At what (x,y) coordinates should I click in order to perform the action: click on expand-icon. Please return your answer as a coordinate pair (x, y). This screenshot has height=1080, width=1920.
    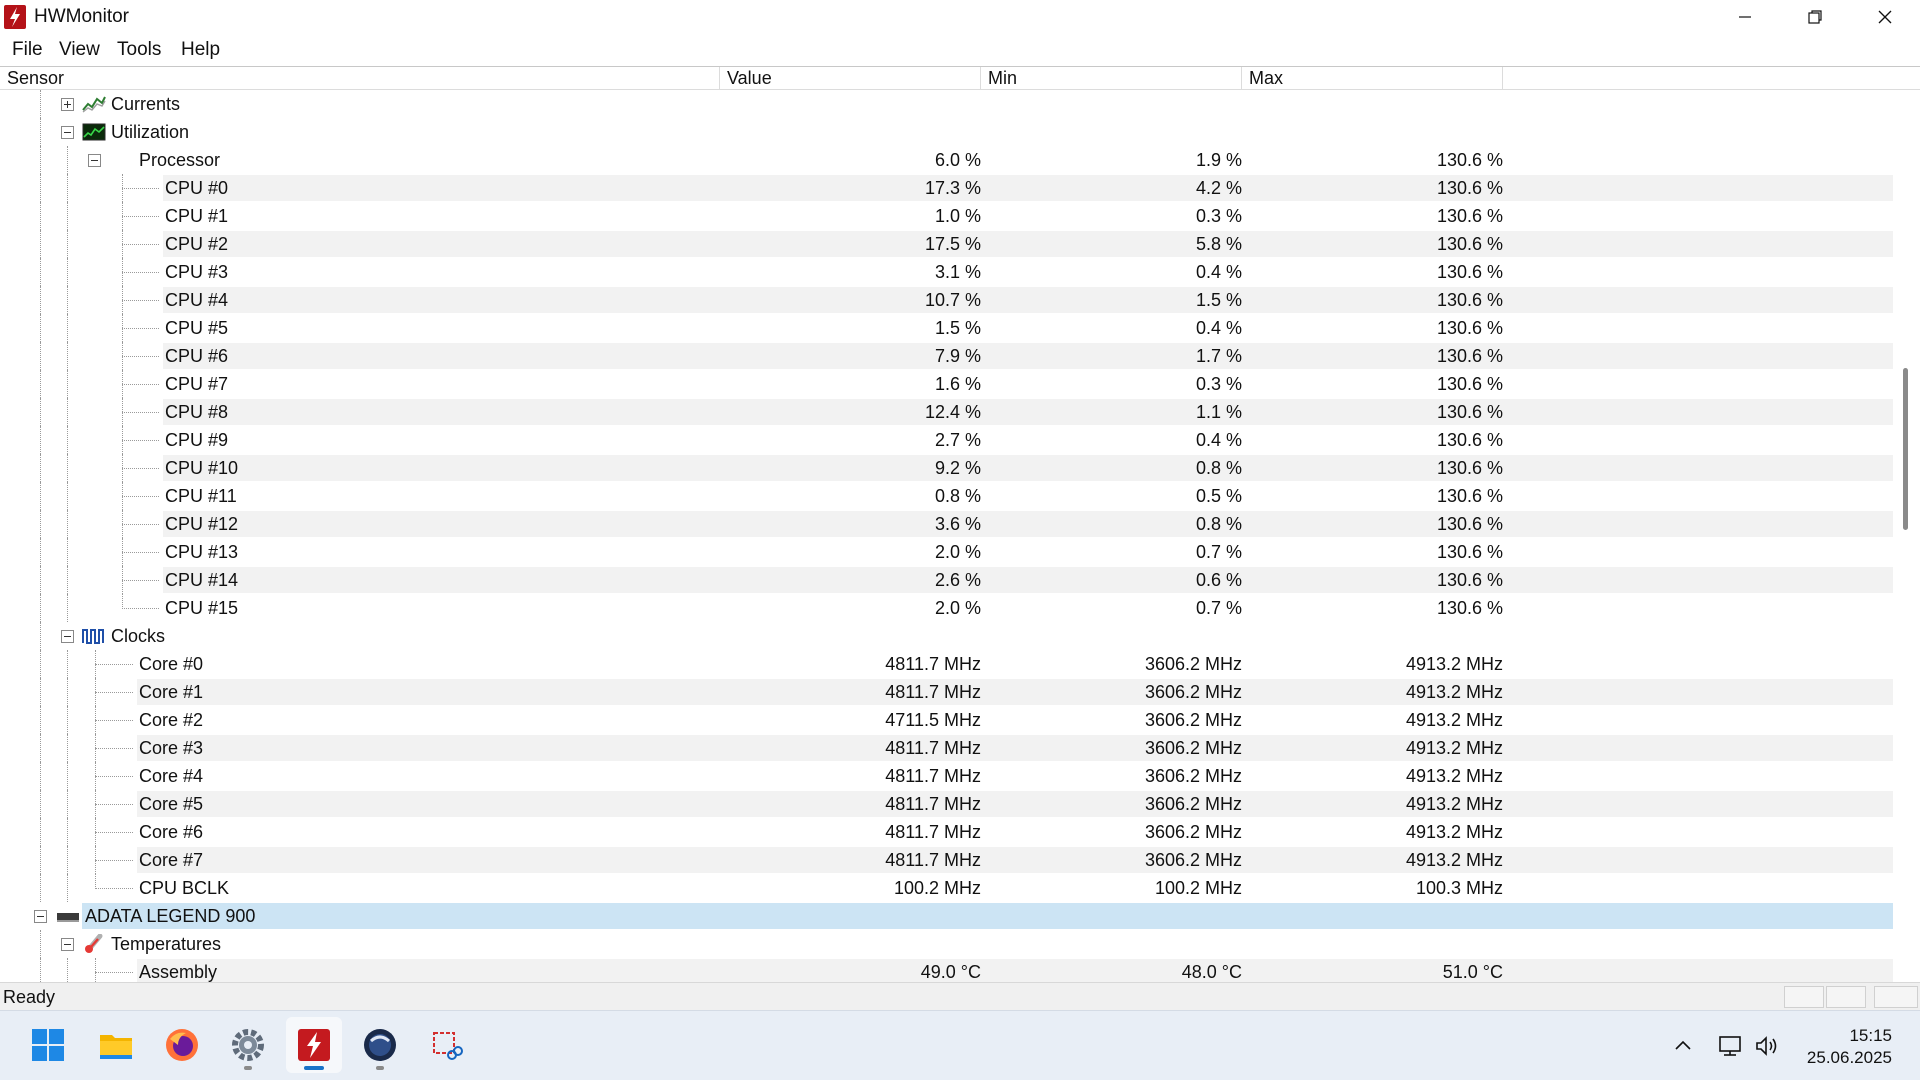
    Looking at the image, I should click on (67, 104).